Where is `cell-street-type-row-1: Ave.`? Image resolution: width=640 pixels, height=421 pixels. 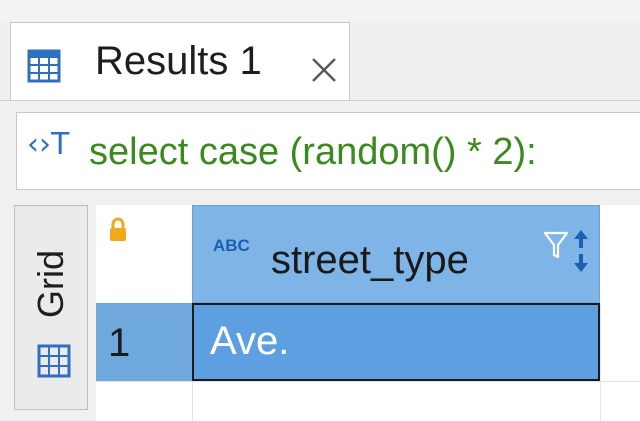 cell-street-type-row-1: Ave. is located at coordinates (396, 342).